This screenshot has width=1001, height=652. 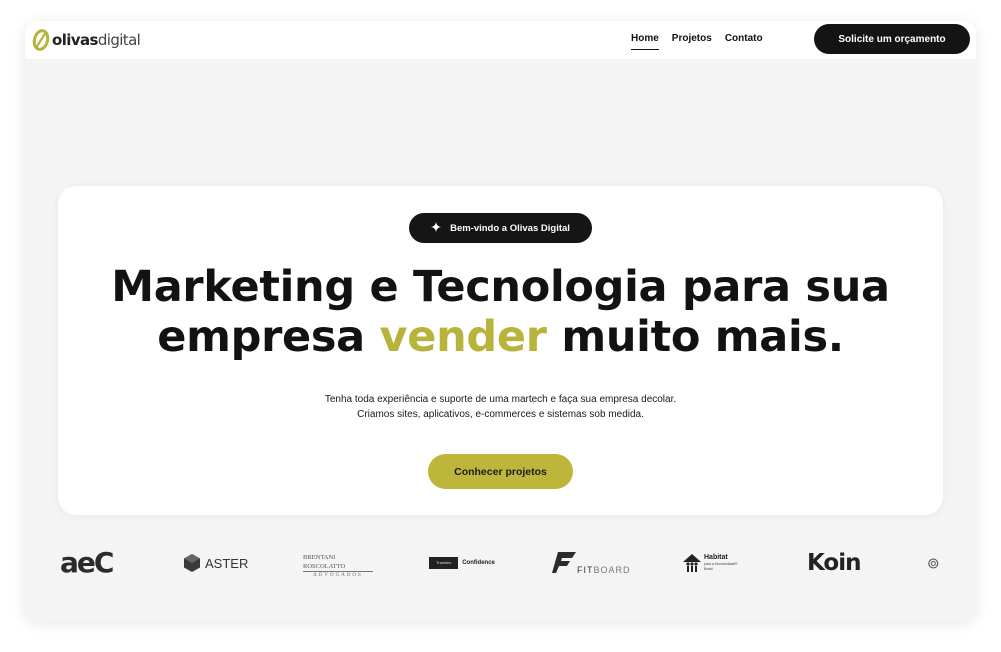 What do you see at coordinates (692, 41) in the screenshot?
I see `nav-link-projetos: Projetos` at bounding box center [692, 41].